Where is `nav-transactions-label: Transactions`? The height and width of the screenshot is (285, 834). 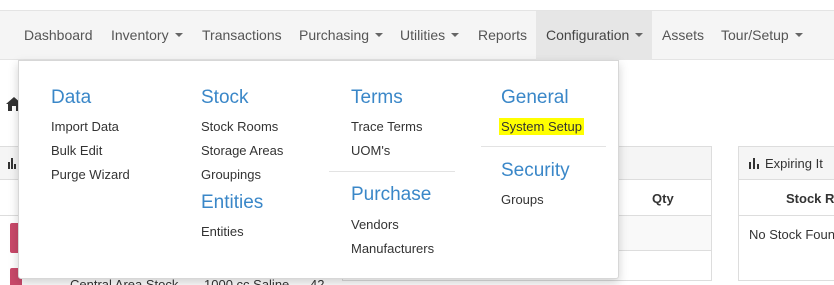
nav-transactions-label: Transactions is located at coordinates (242, 35).